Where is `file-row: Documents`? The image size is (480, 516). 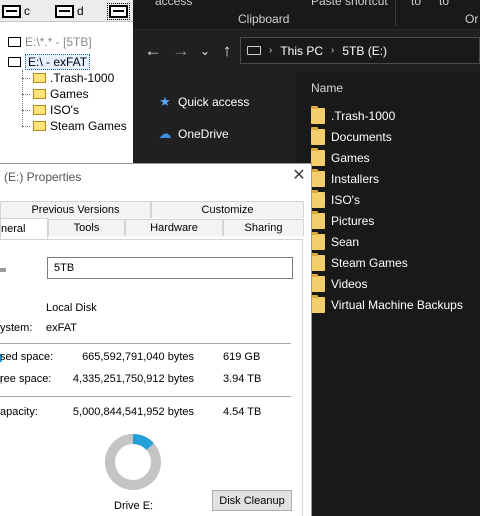 file-row: Documents is located at coordinates (351, 137).